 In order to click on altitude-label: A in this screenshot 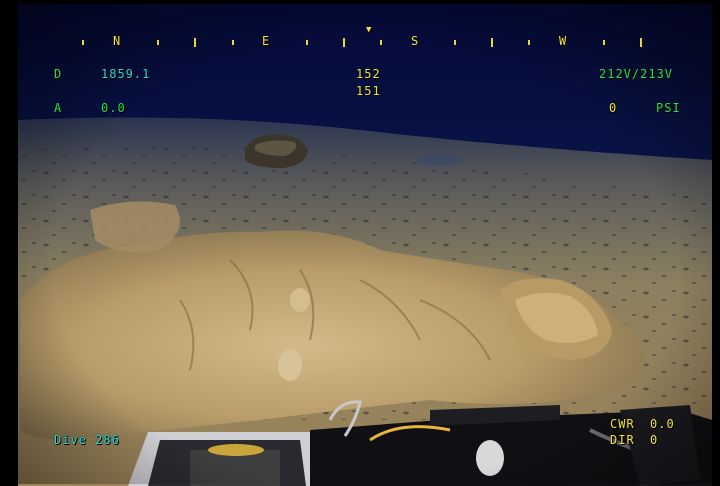, I will do `click(58, 108)`.